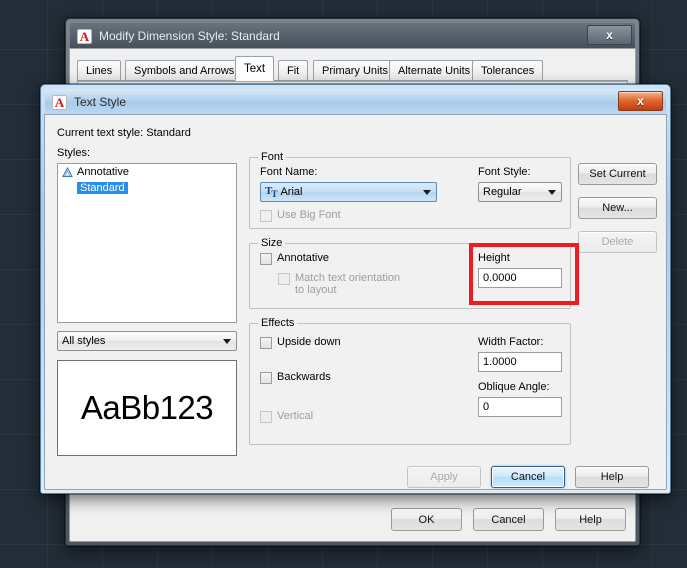  I want to click on font-style-label: Font Style:, so click(504, 172).